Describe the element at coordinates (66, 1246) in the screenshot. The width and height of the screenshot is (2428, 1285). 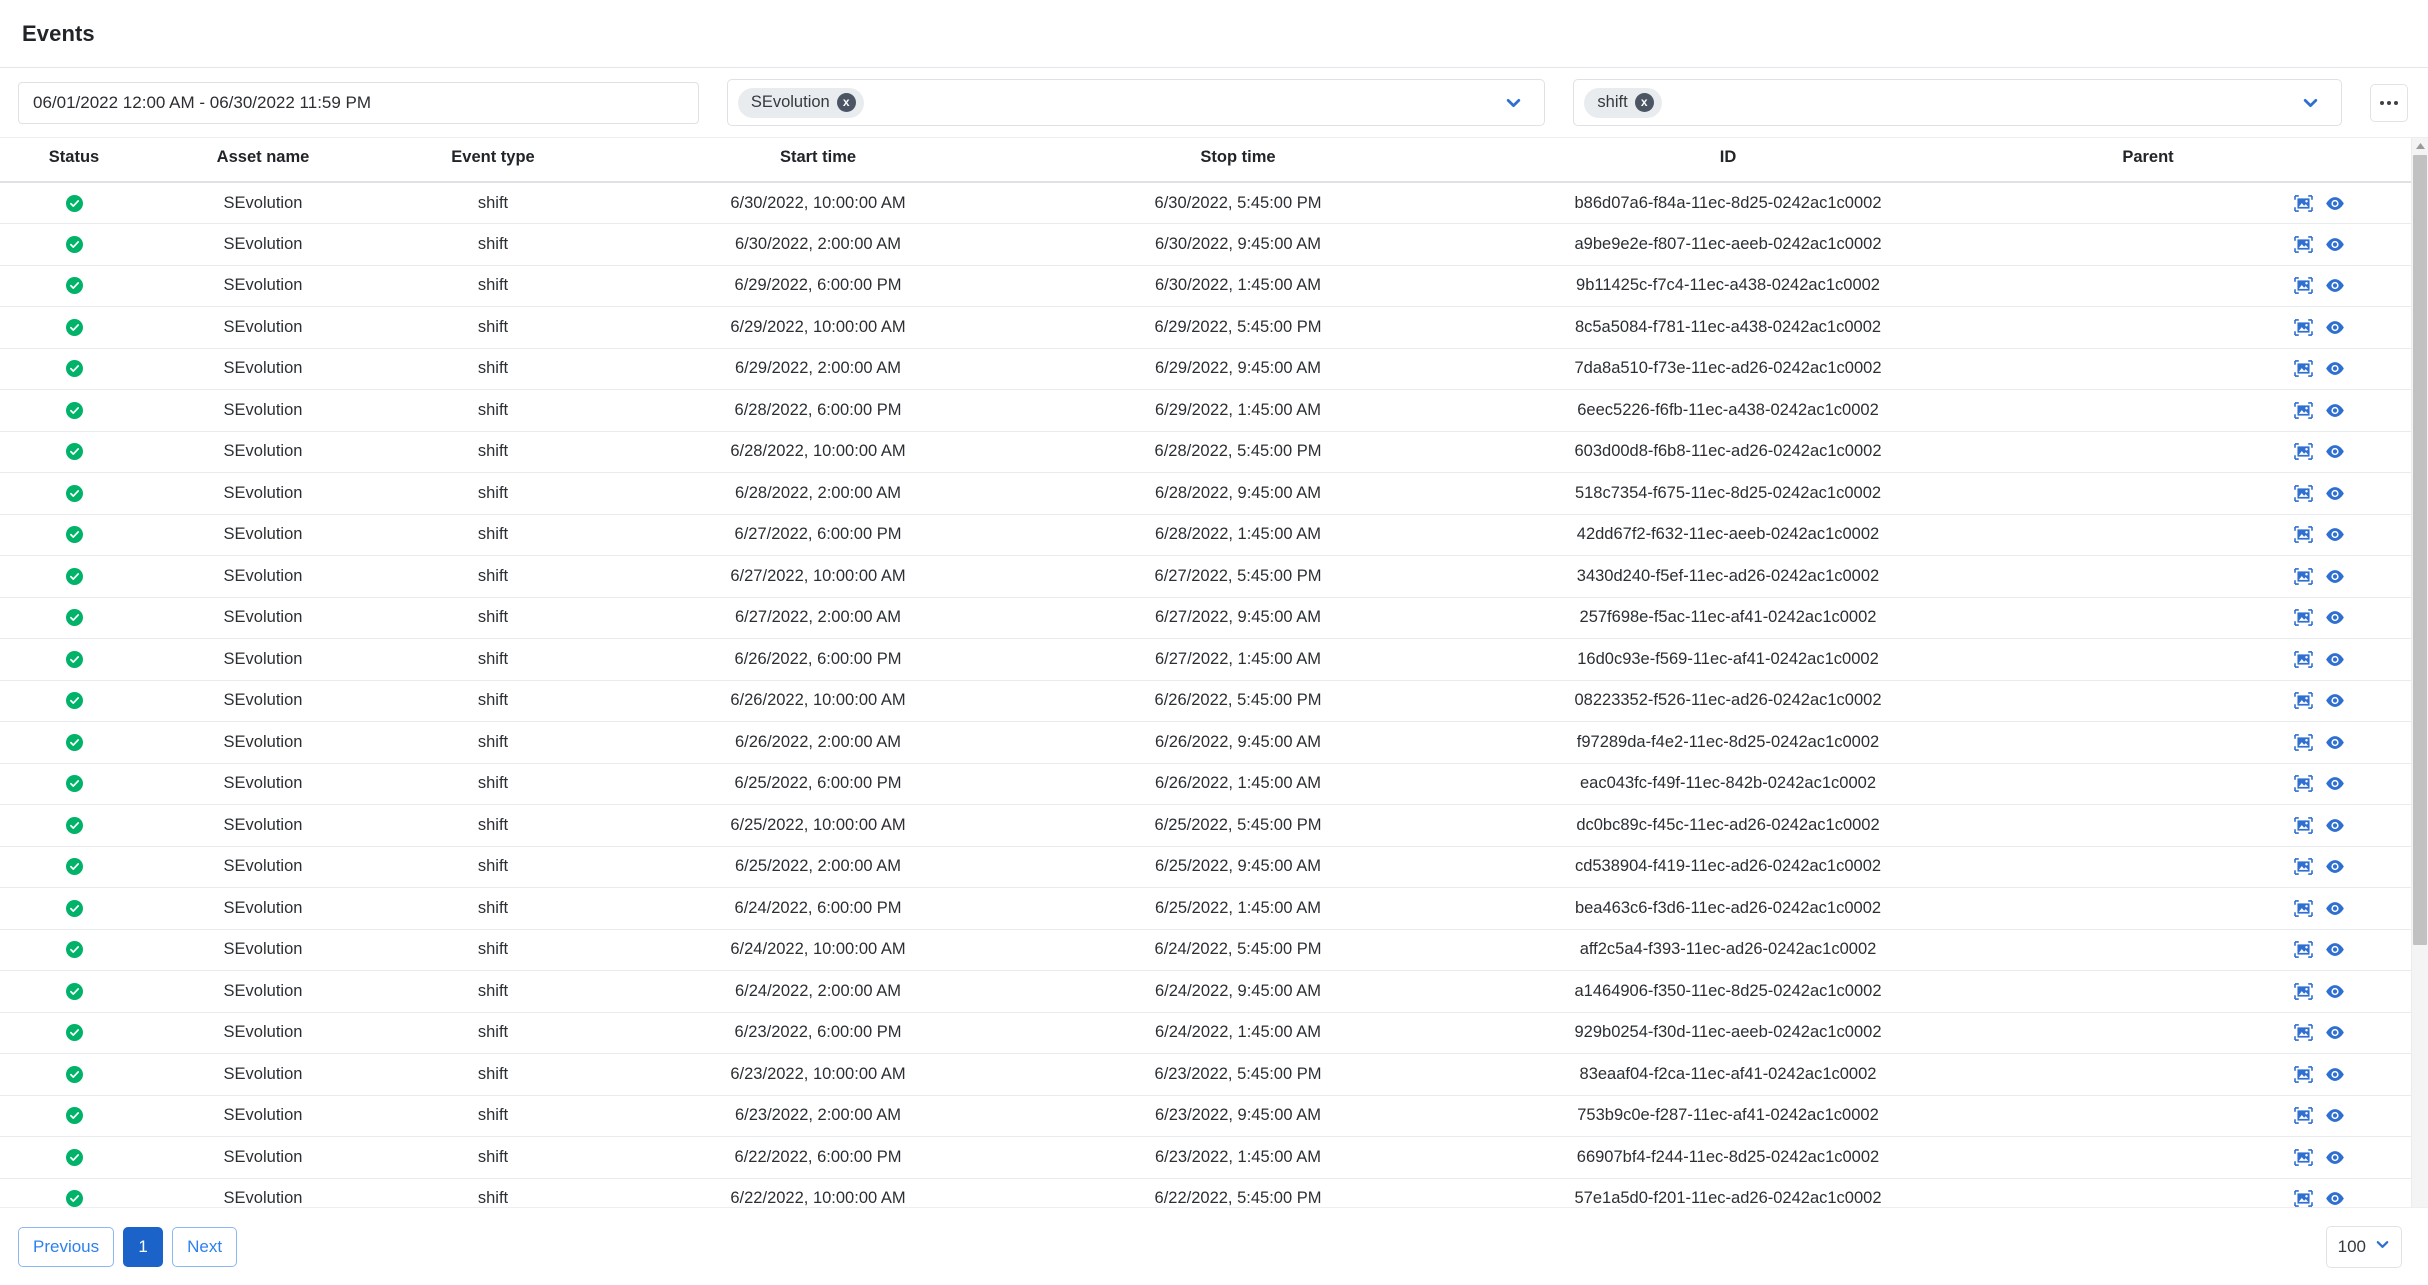
I see `previous-page-button: Previous` at that location.